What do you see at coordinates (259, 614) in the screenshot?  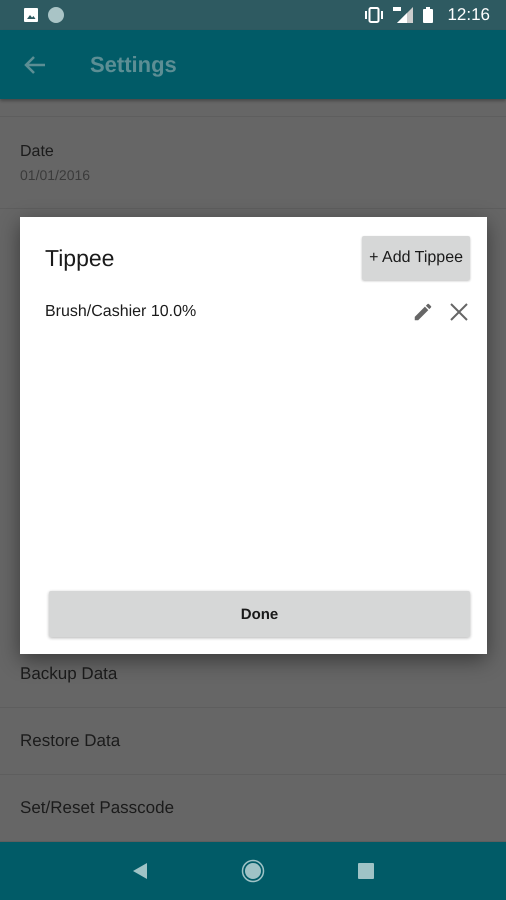 I see `done-button: Done` at bounding box center [259, 614].